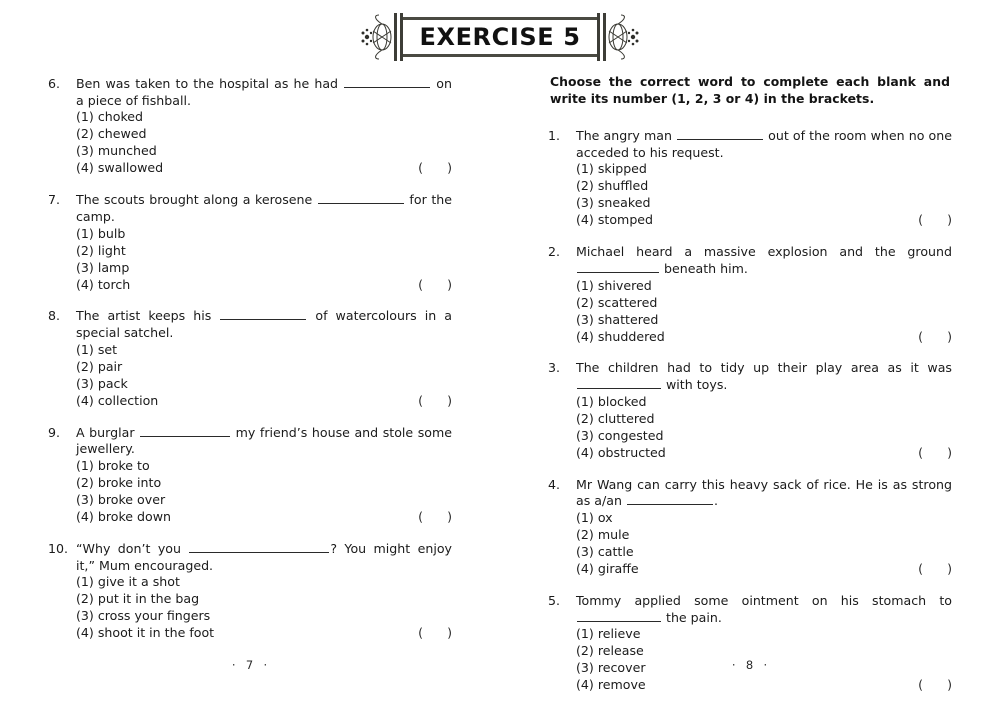 The height and width of the screenshot is (709, 1000). I want to click on option-item: (4) torch ( ), so click(264, 285).